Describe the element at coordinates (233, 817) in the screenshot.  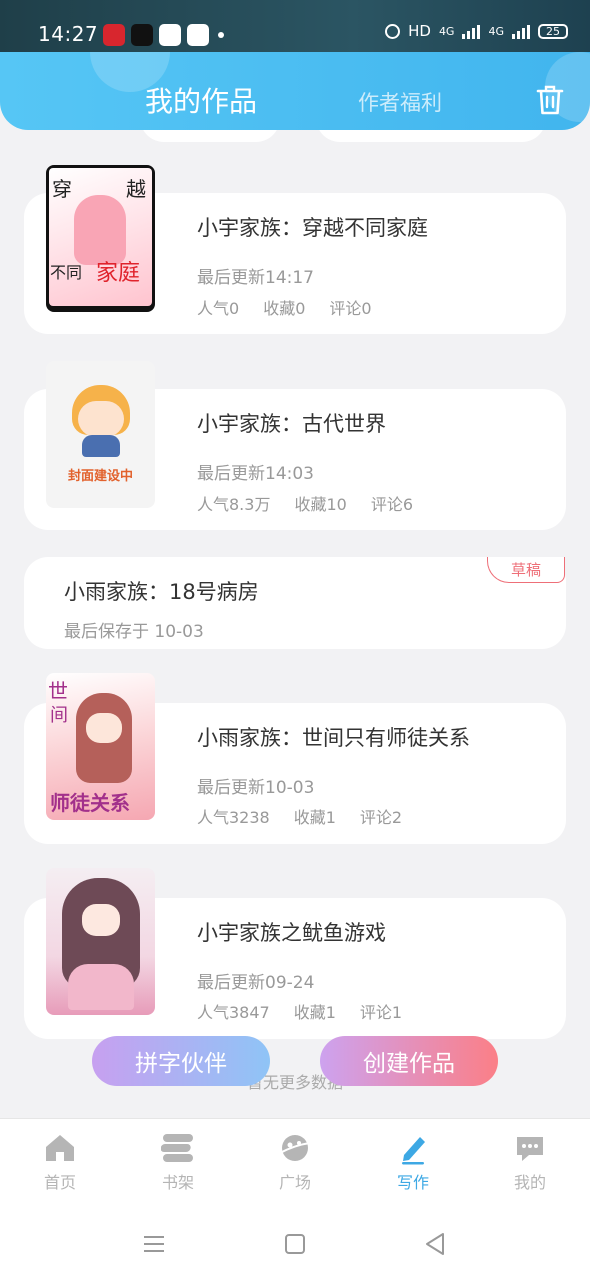
I see `popularity-count: 人气3238` at that location.